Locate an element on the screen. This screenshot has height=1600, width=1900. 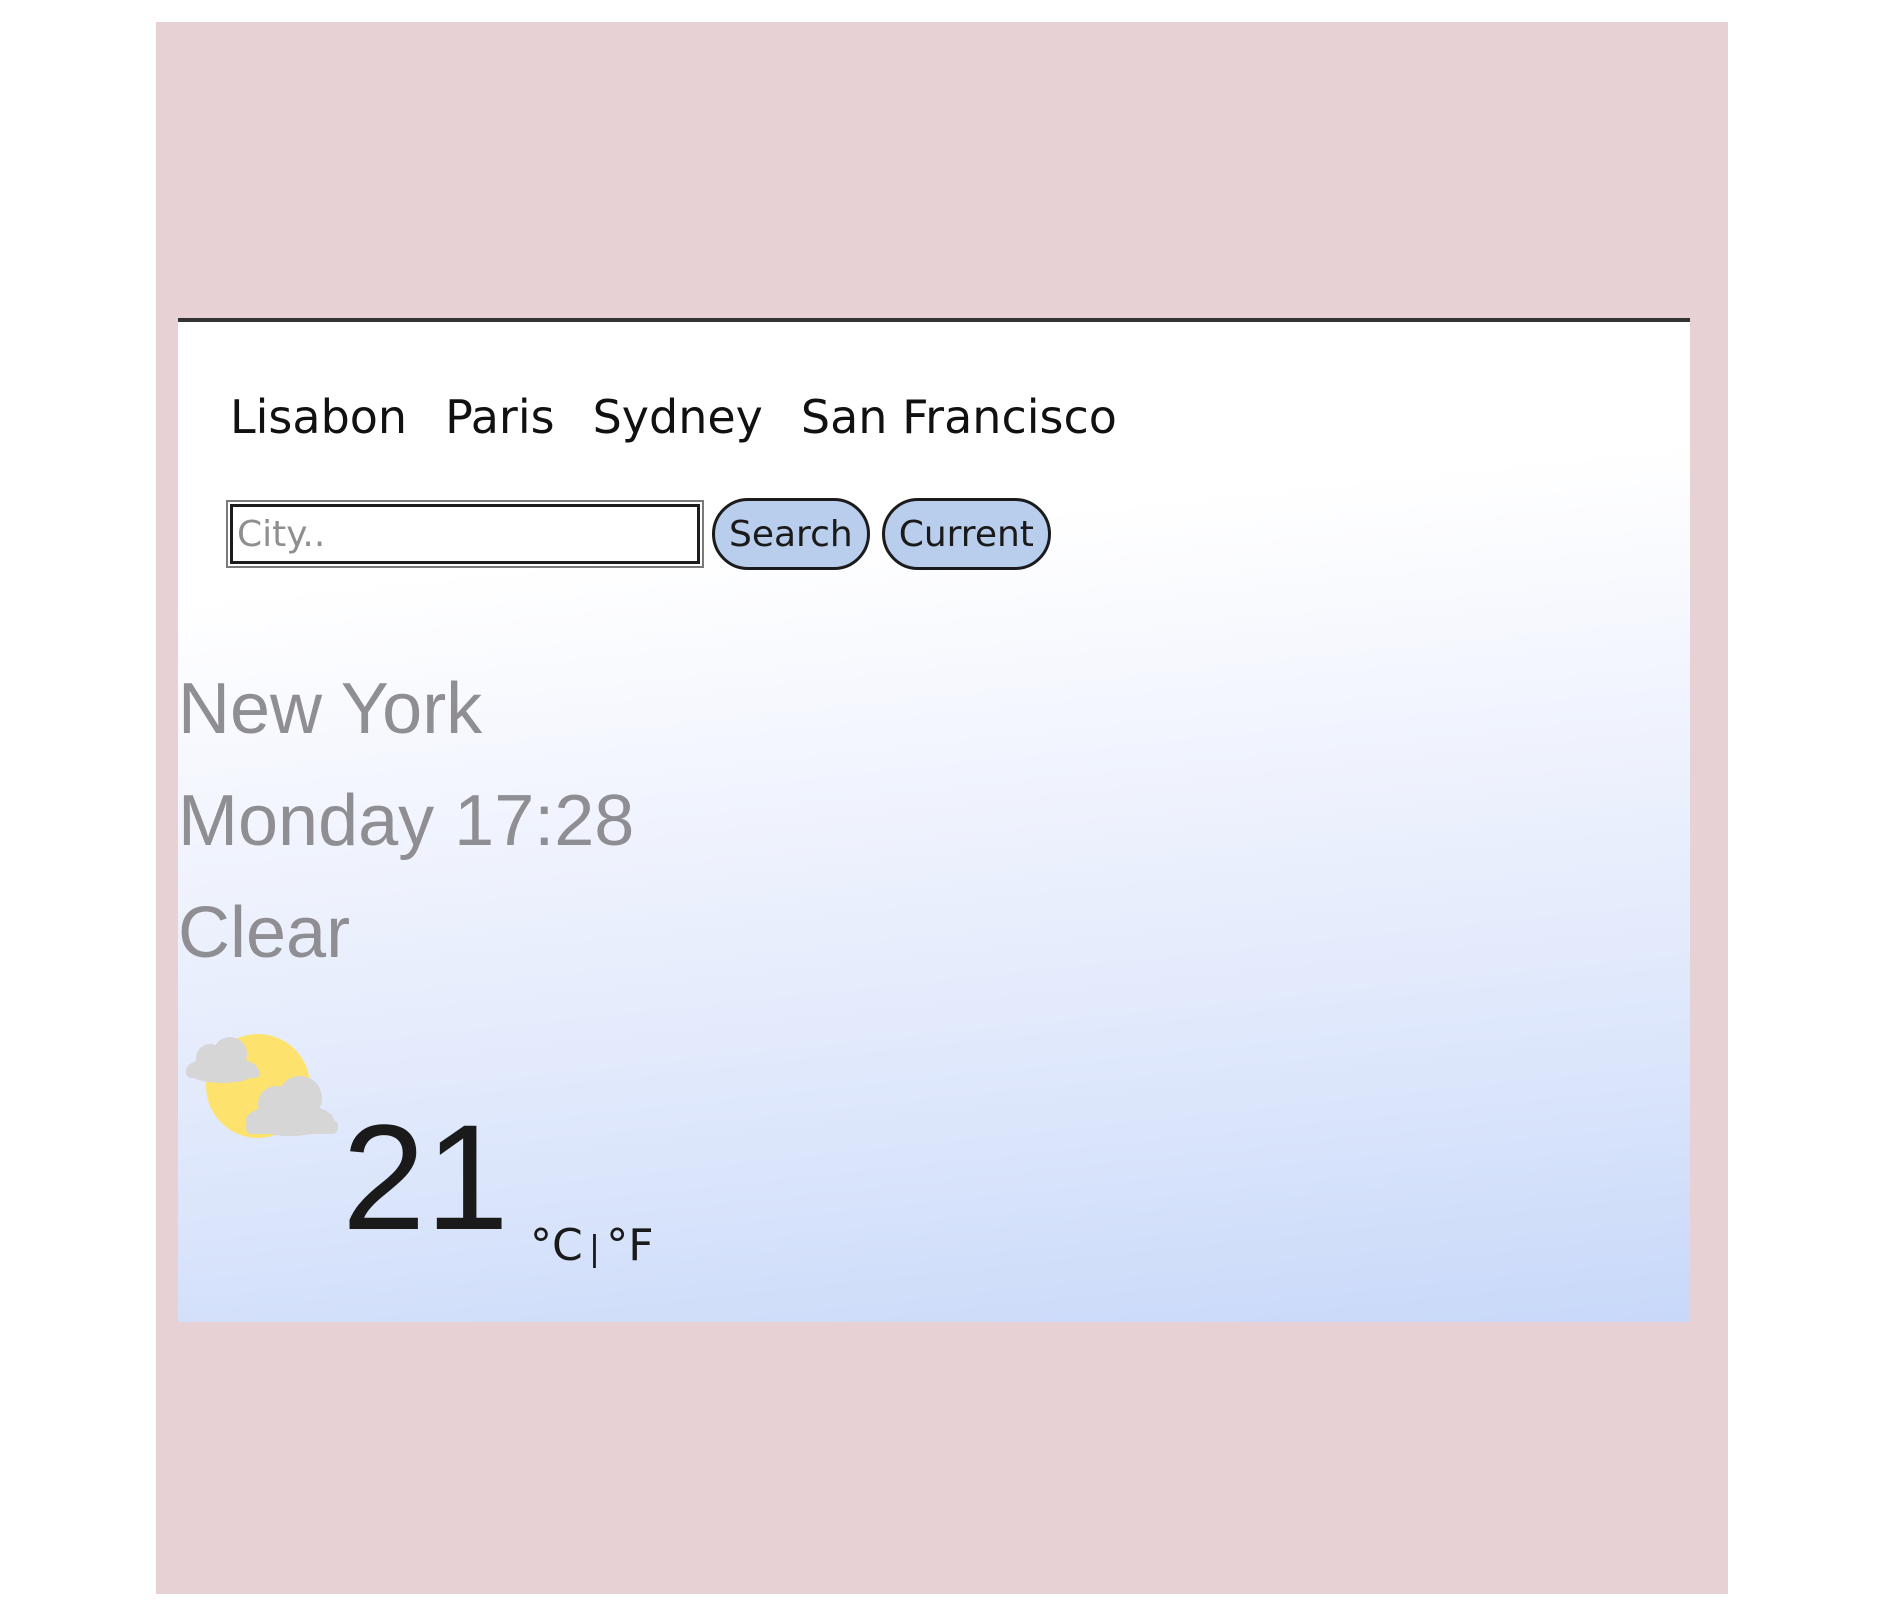
search-button: Search is located at coordinates (791, 534).